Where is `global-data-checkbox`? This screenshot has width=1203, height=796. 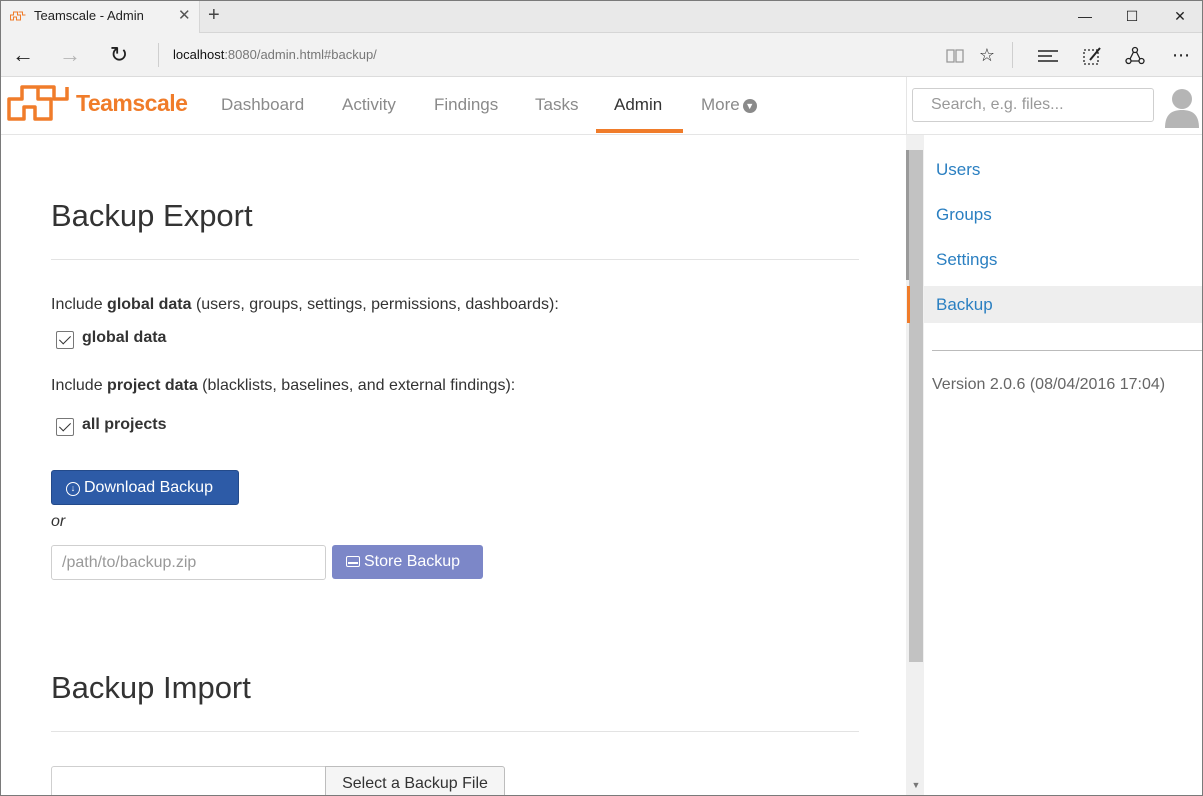
global-data-checkbox is located at coordinates (65, 340).